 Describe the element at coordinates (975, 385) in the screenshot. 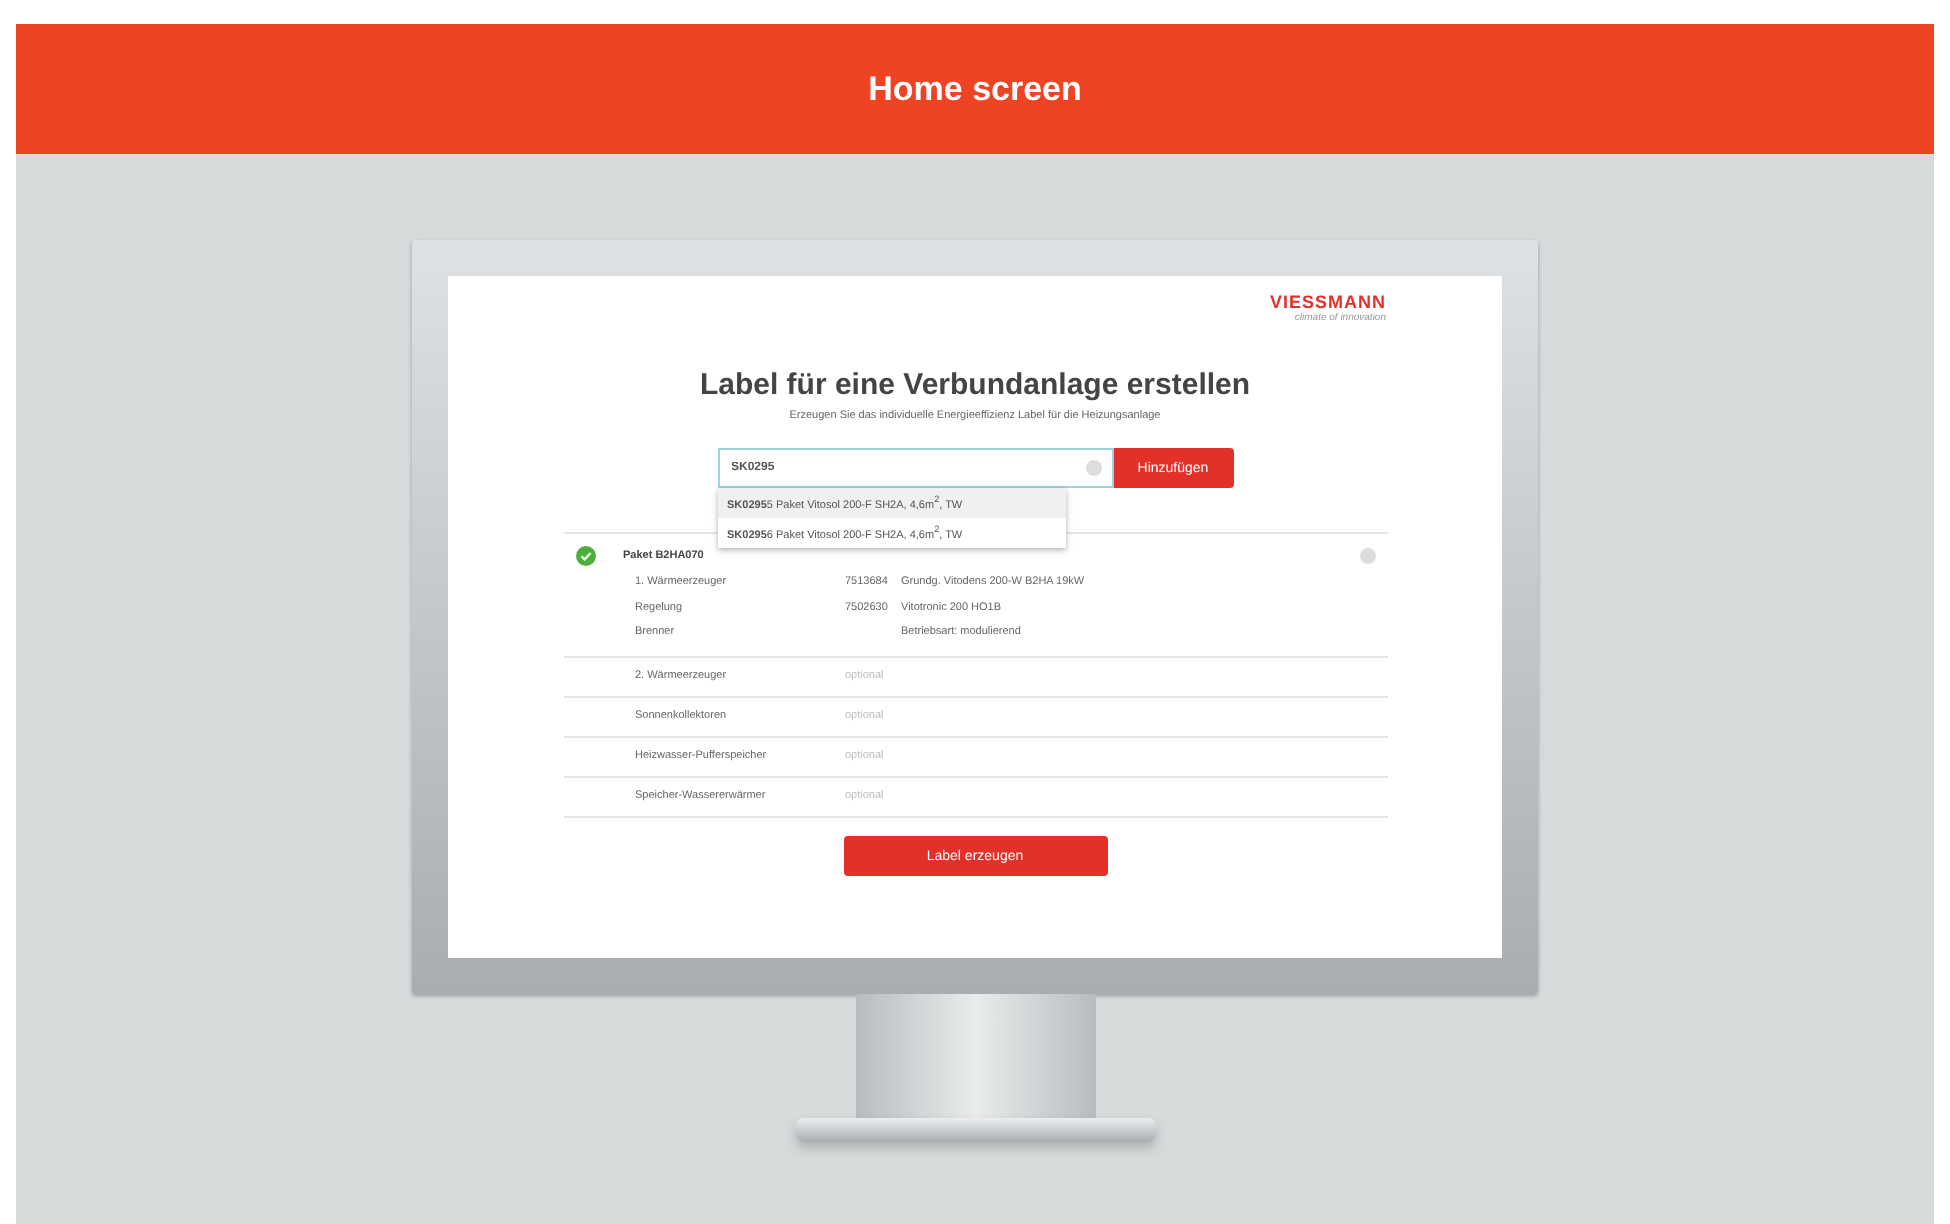

I see `page-title: Label für eine Verbundanlage erstellen` at that location.